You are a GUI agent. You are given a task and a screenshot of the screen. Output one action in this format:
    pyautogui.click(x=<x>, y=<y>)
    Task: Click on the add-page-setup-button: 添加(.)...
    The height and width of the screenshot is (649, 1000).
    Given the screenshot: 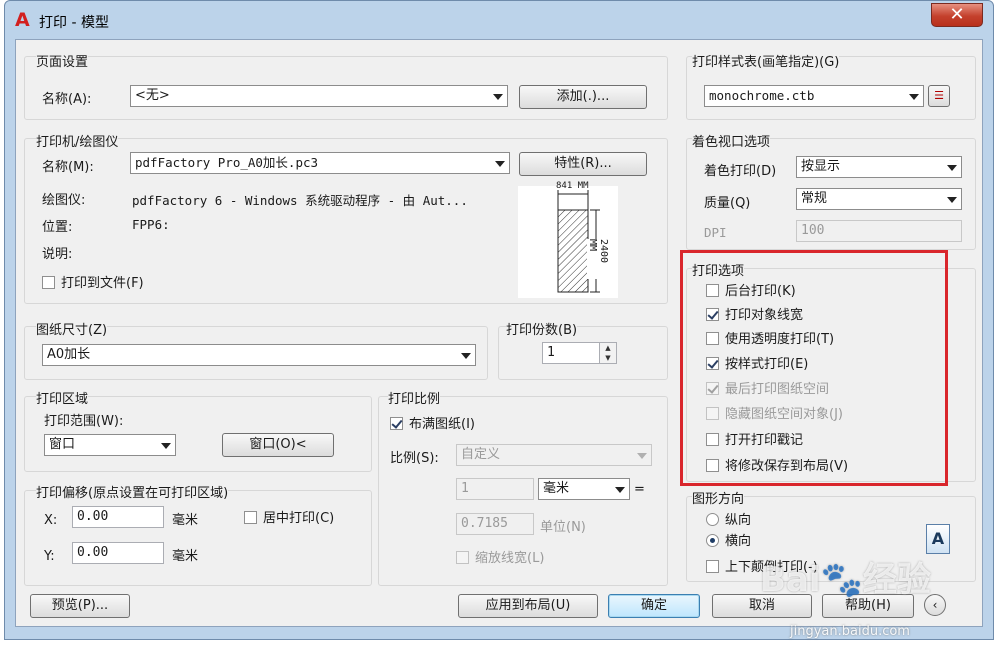 What is the action you would take?
    pyautogui.click(x=583, y=97)
    